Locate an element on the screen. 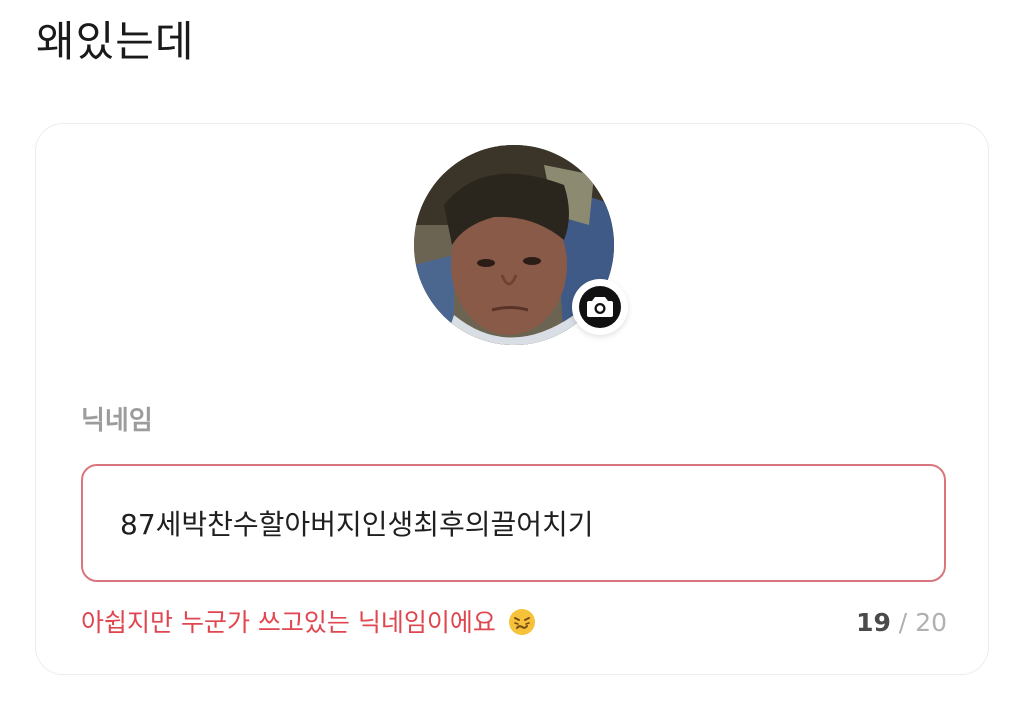  nickname-helper-row: 아쉽지만 누군가 쓰고있는 닉네임이에요 19 / 20 is located at coordinates (514, 623).